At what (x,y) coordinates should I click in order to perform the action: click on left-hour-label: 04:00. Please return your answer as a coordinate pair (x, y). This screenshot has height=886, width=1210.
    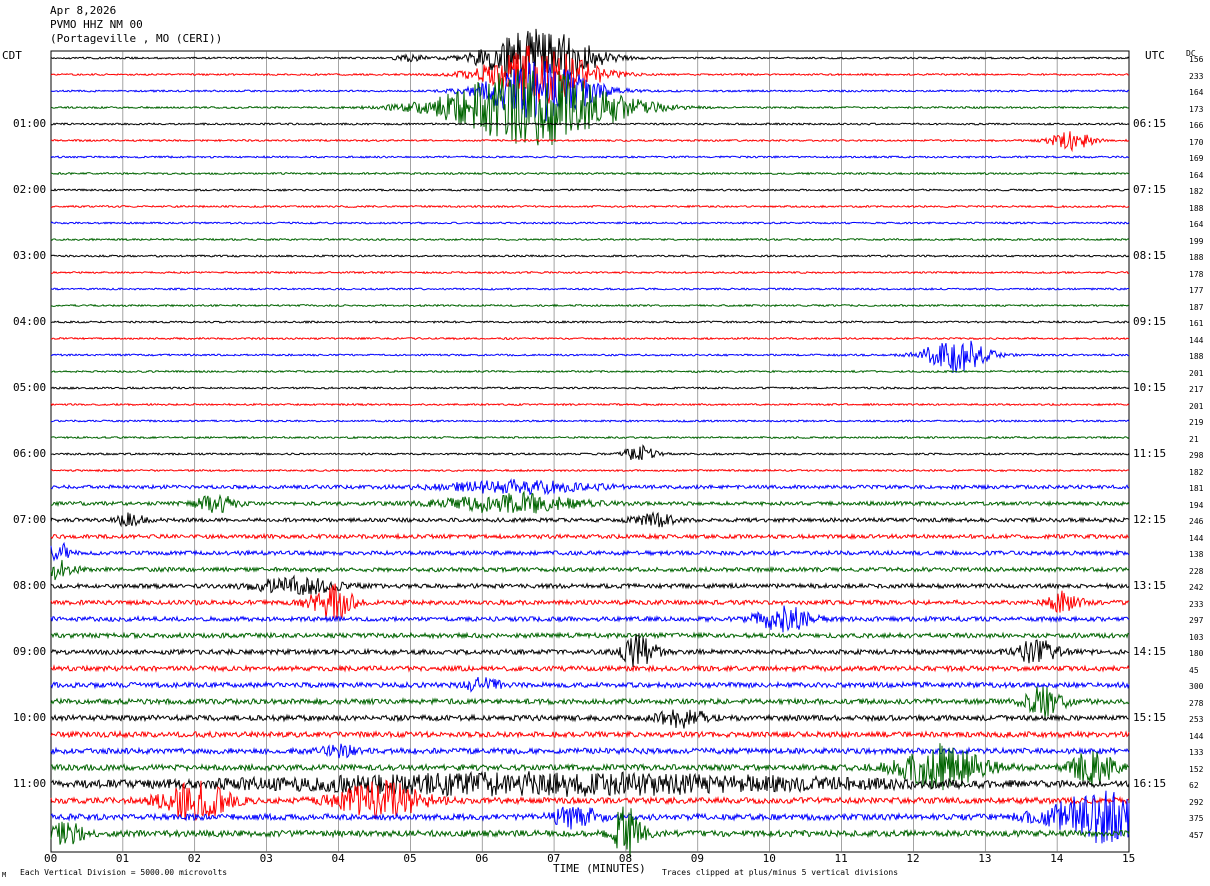
    Looking at the image, I should click on (30, 321).